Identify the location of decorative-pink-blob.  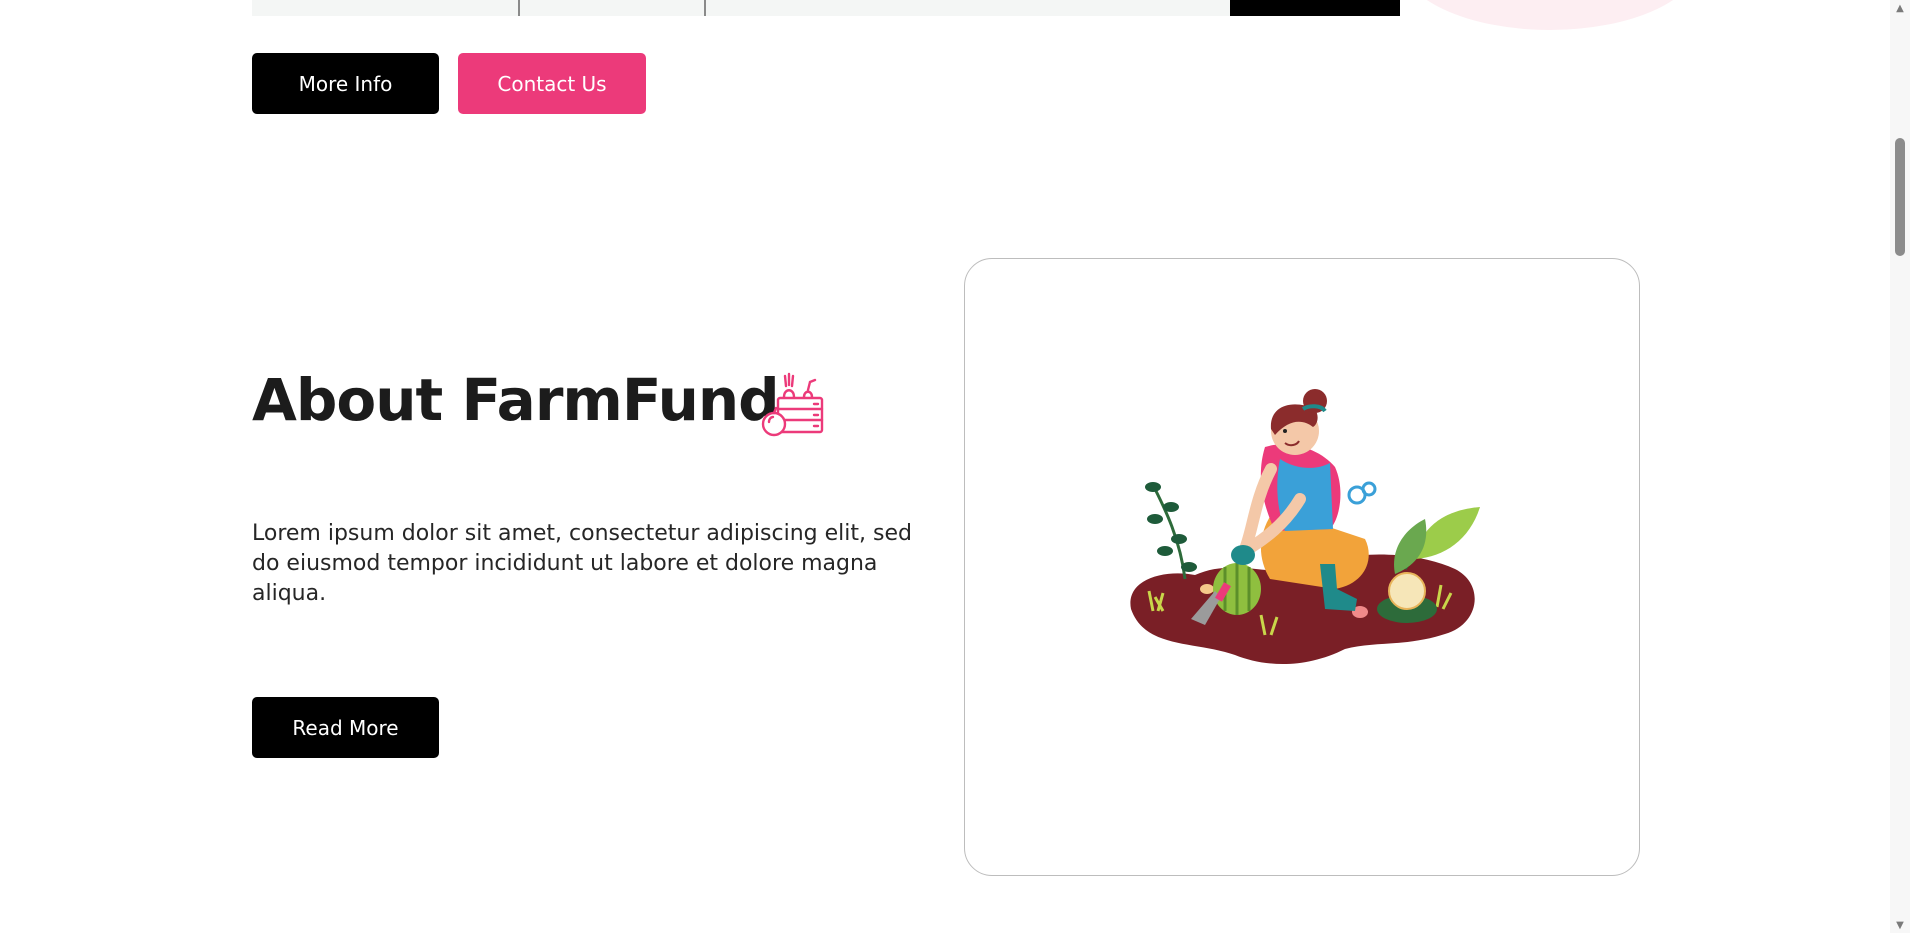
(1550, 15).